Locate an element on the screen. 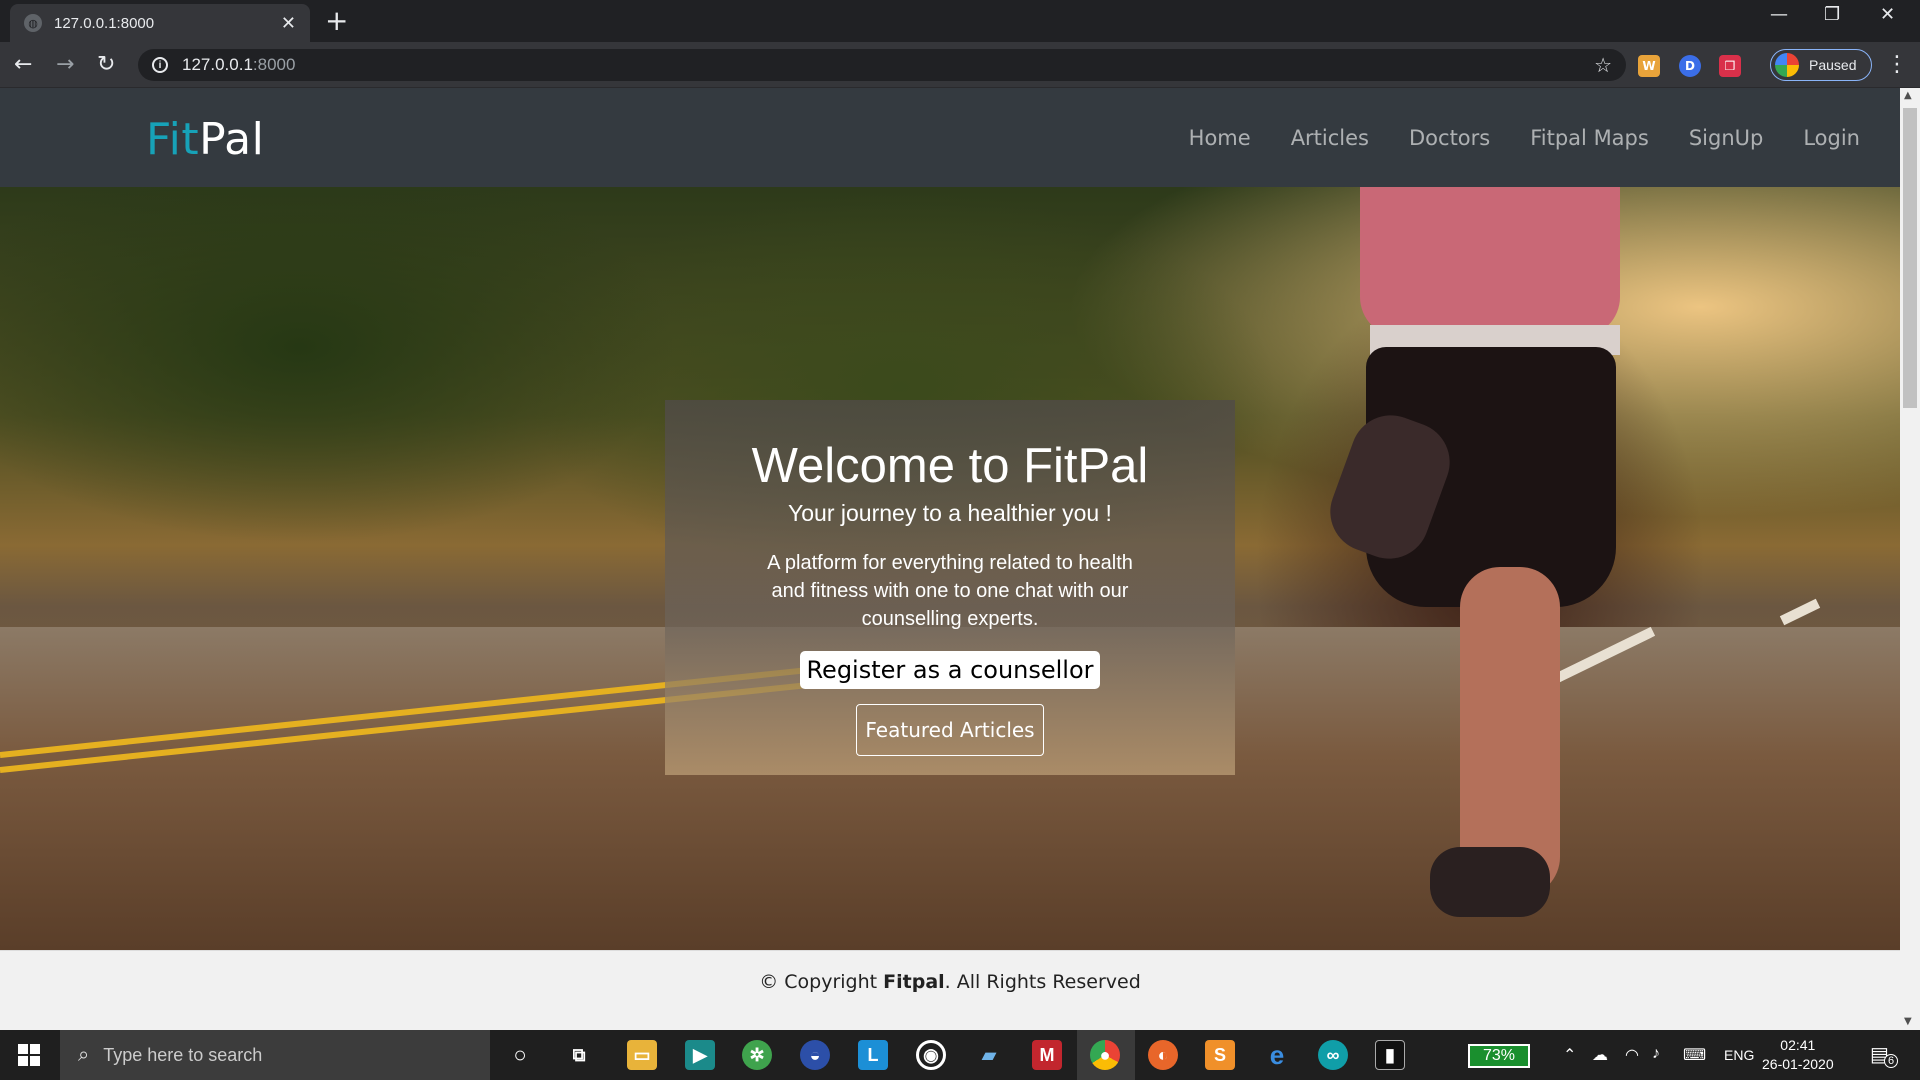  clock: 02:41 26-01-2020 is located at coordinates (1798, 1055).